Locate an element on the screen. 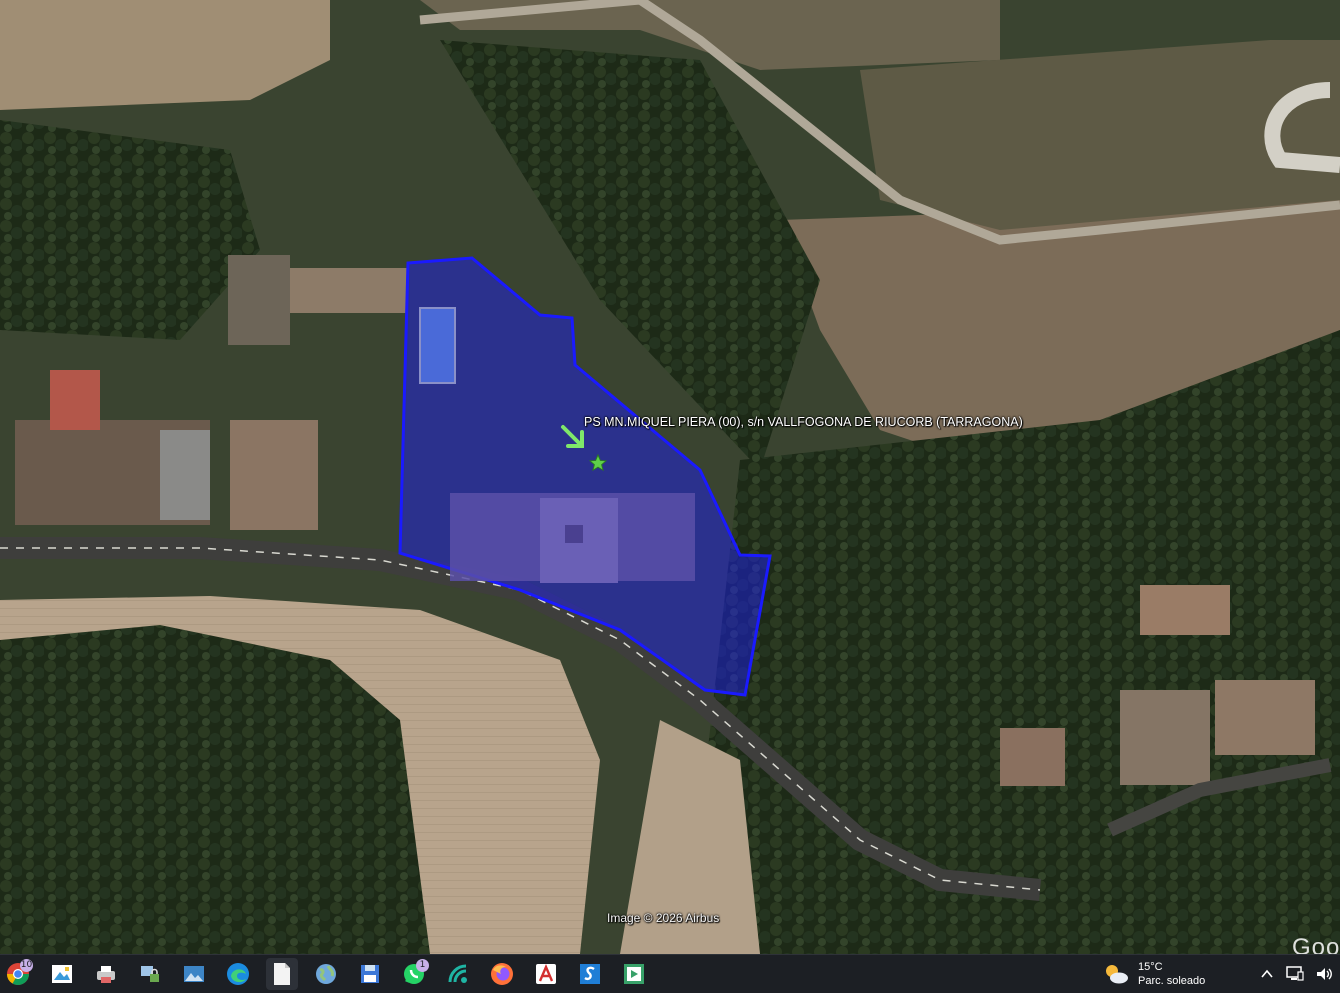 The image size is (1340, 993). google-watermark: Goo is located at coordinates (1316, 944).